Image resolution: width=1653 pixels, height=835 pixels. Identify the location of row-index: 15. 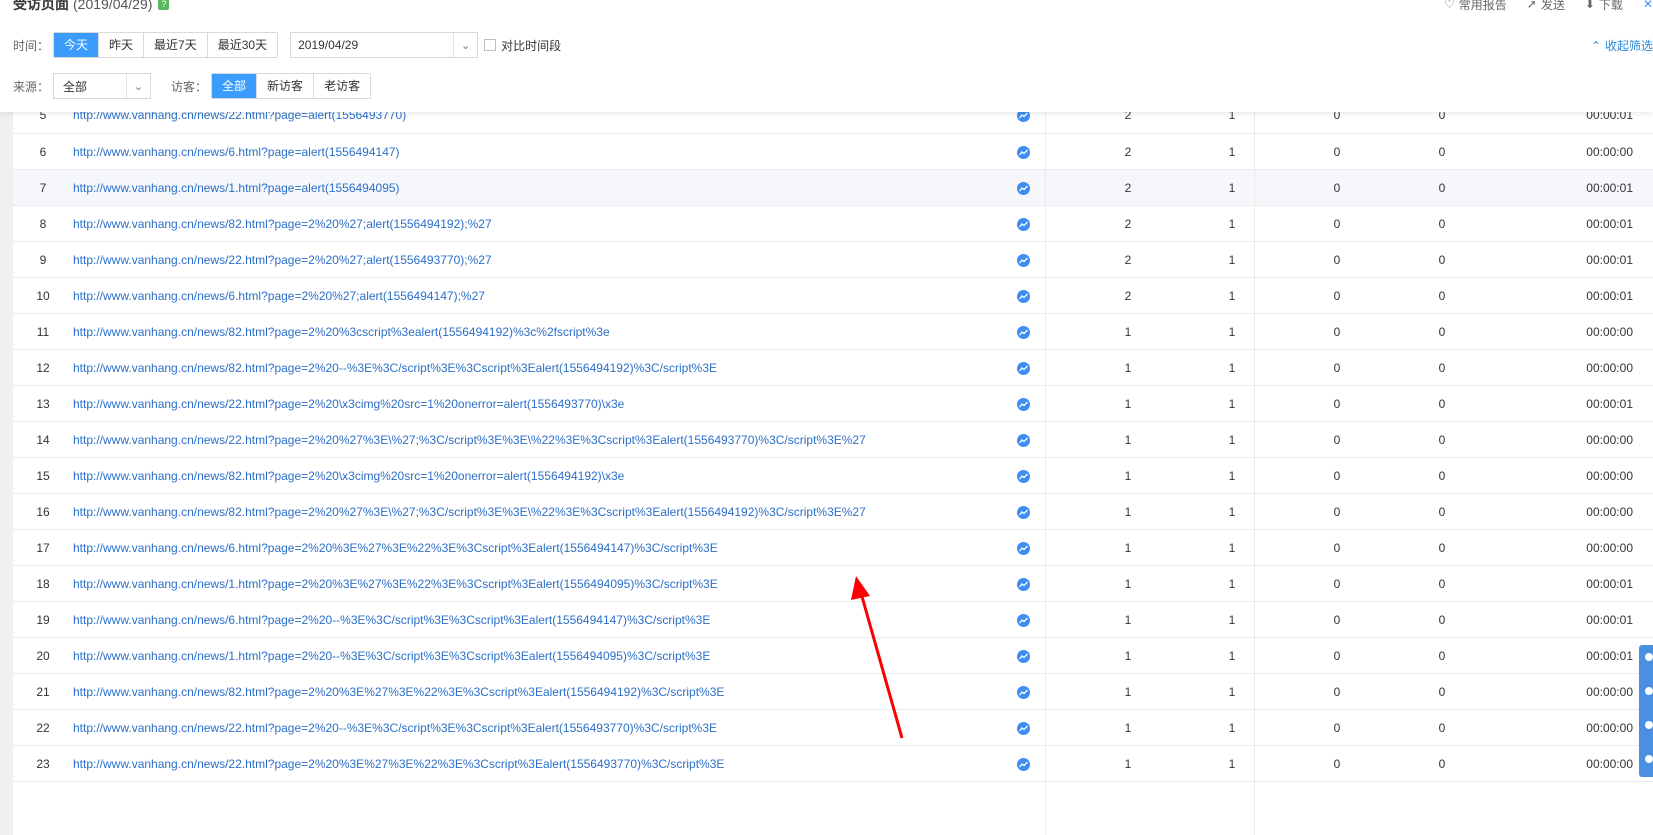
(43, 476).